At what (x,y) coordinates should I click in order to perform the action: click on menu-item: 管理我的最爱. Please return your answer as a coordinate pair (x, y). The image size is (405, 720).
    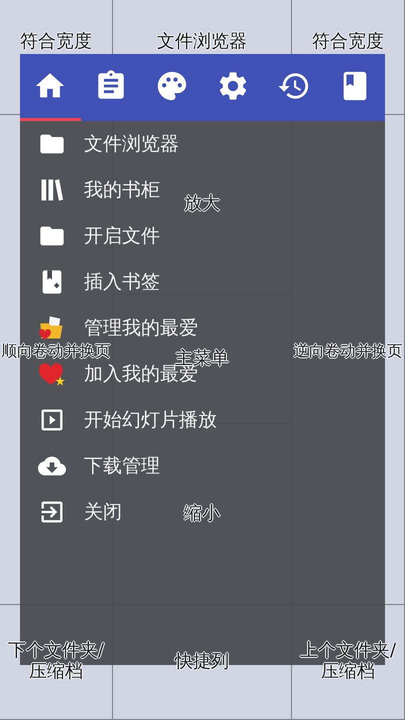
    Looking at the image, I should click on (141, 328).